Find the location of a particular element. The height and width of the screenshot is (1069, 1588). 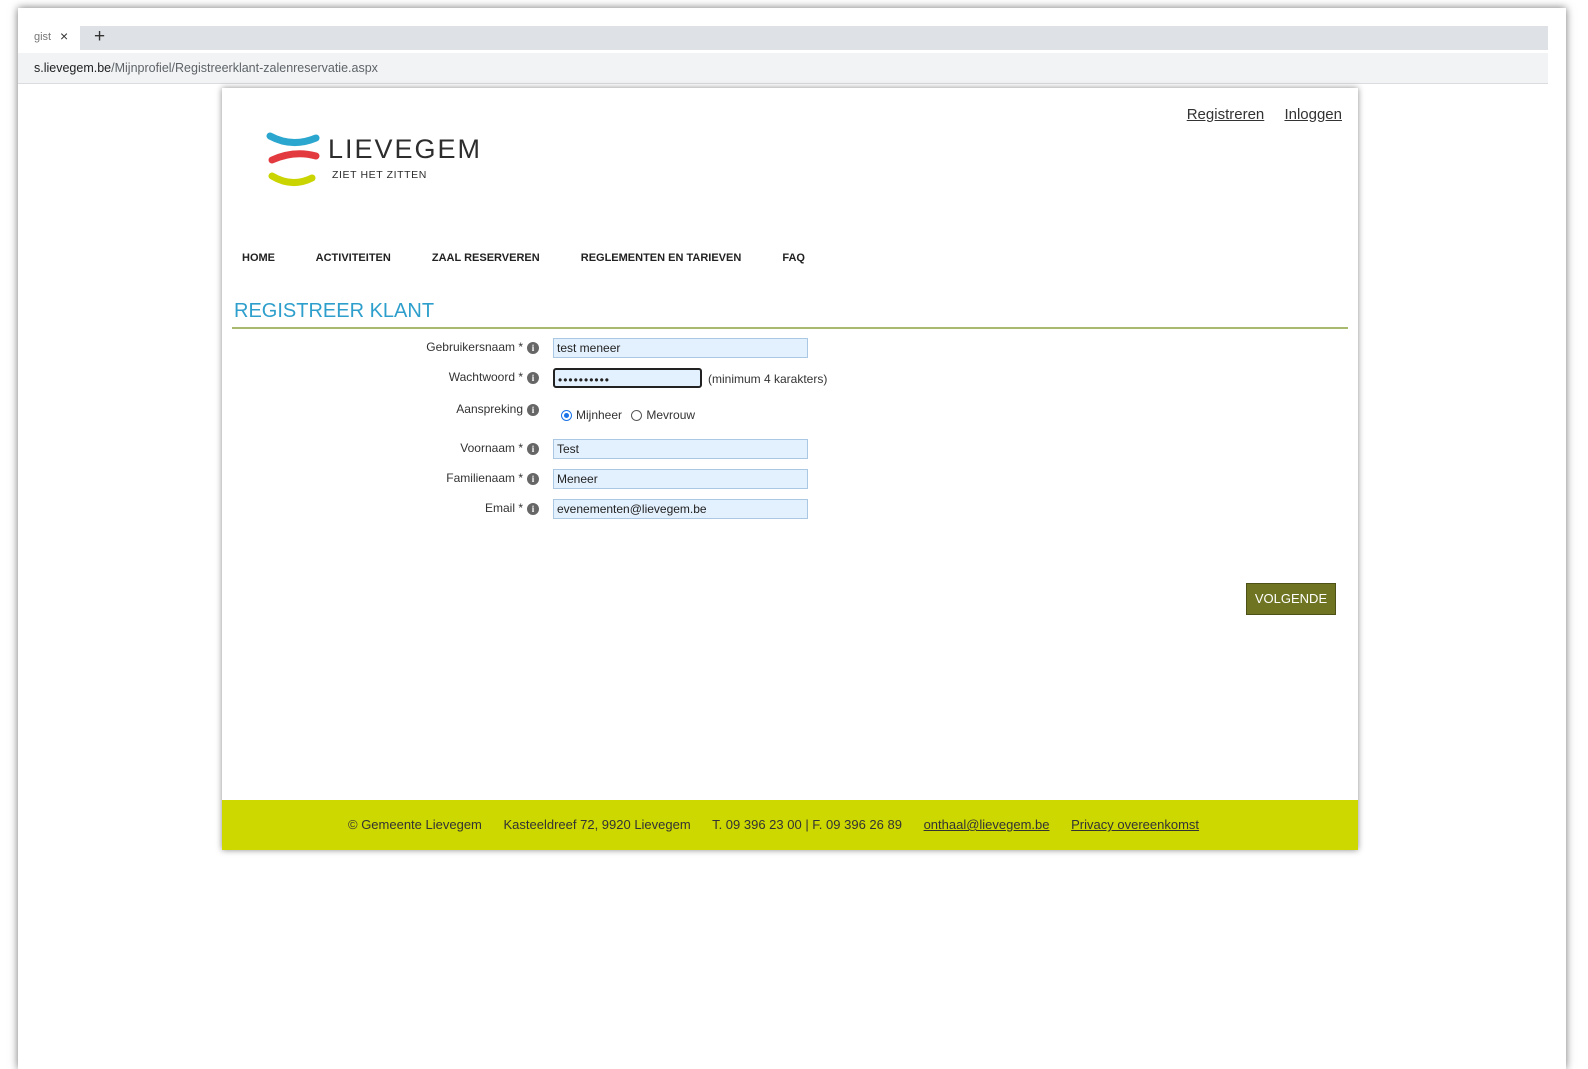

url-host: s.lievegem.be is located at coordinates (73, 68).